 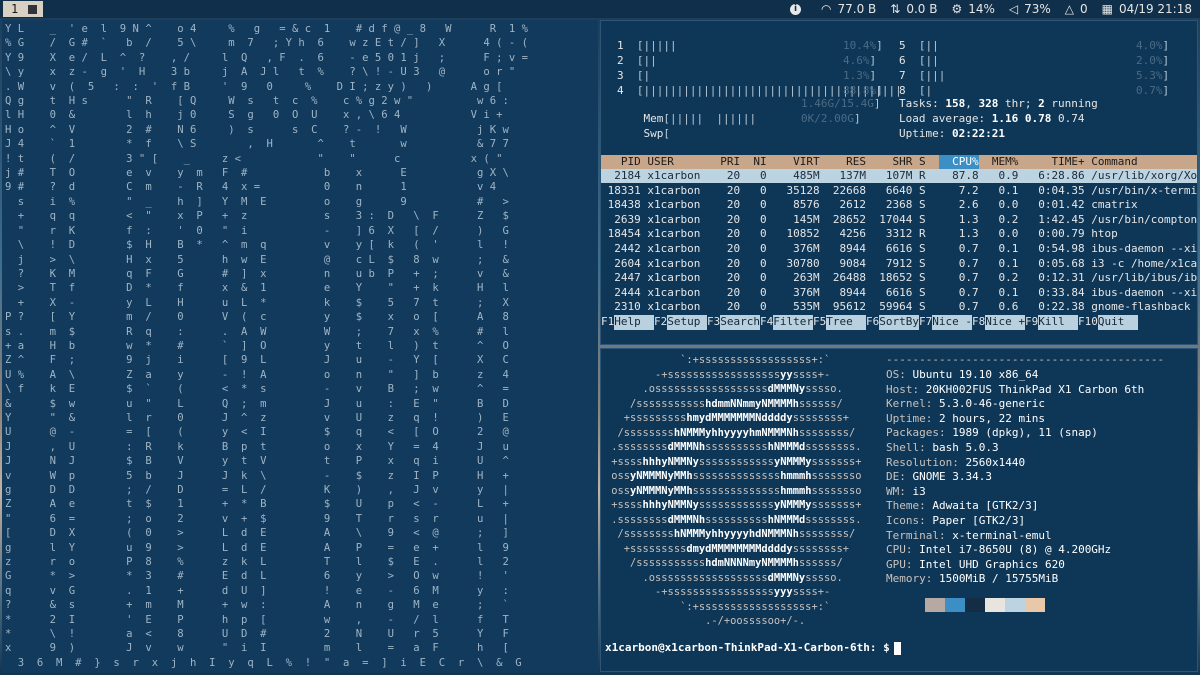 What do you see at coordinates (1117, 322) in the screenshot?
I see `fkey-label: Quit` at bounding box center [1117, 322].